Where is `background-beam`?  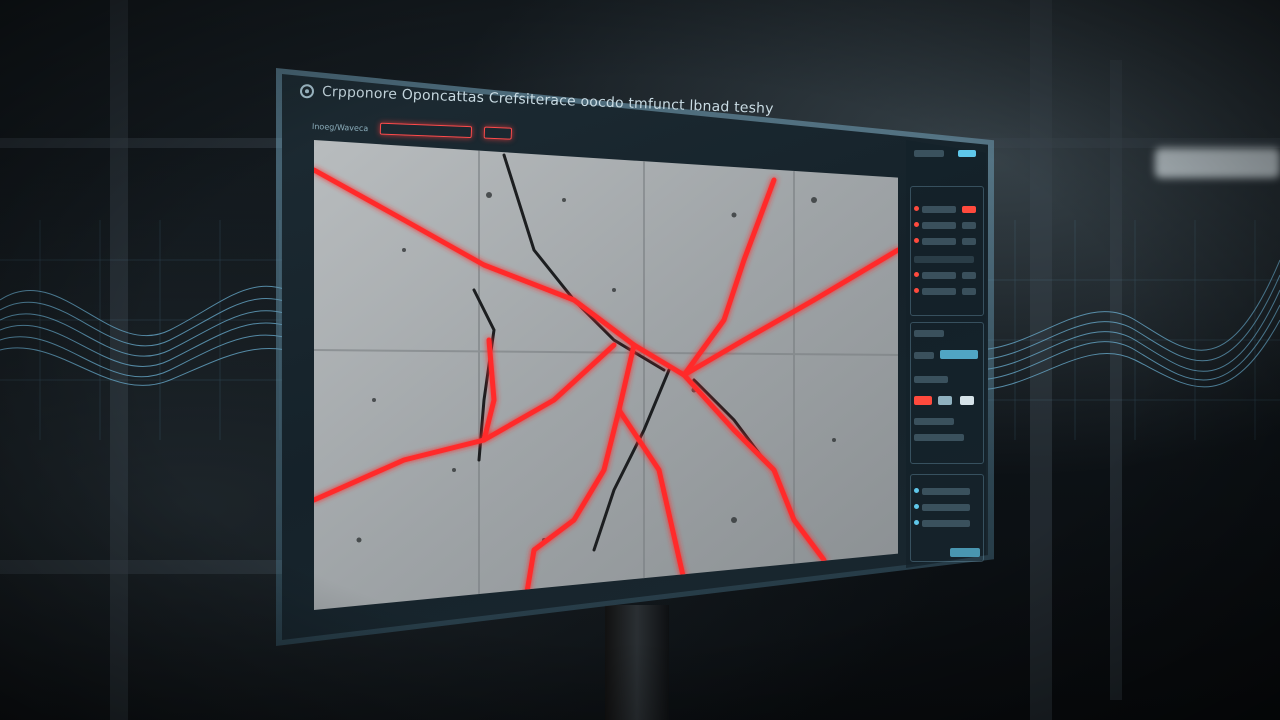
background-beam is located at coordinates (160, 567).